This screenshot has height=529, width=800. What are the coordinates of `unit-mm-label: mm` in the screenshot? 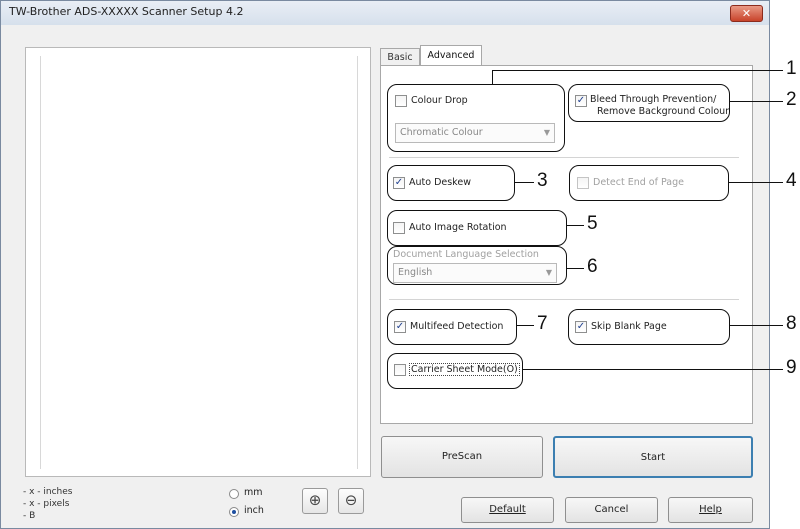 It's located at (253, 492).